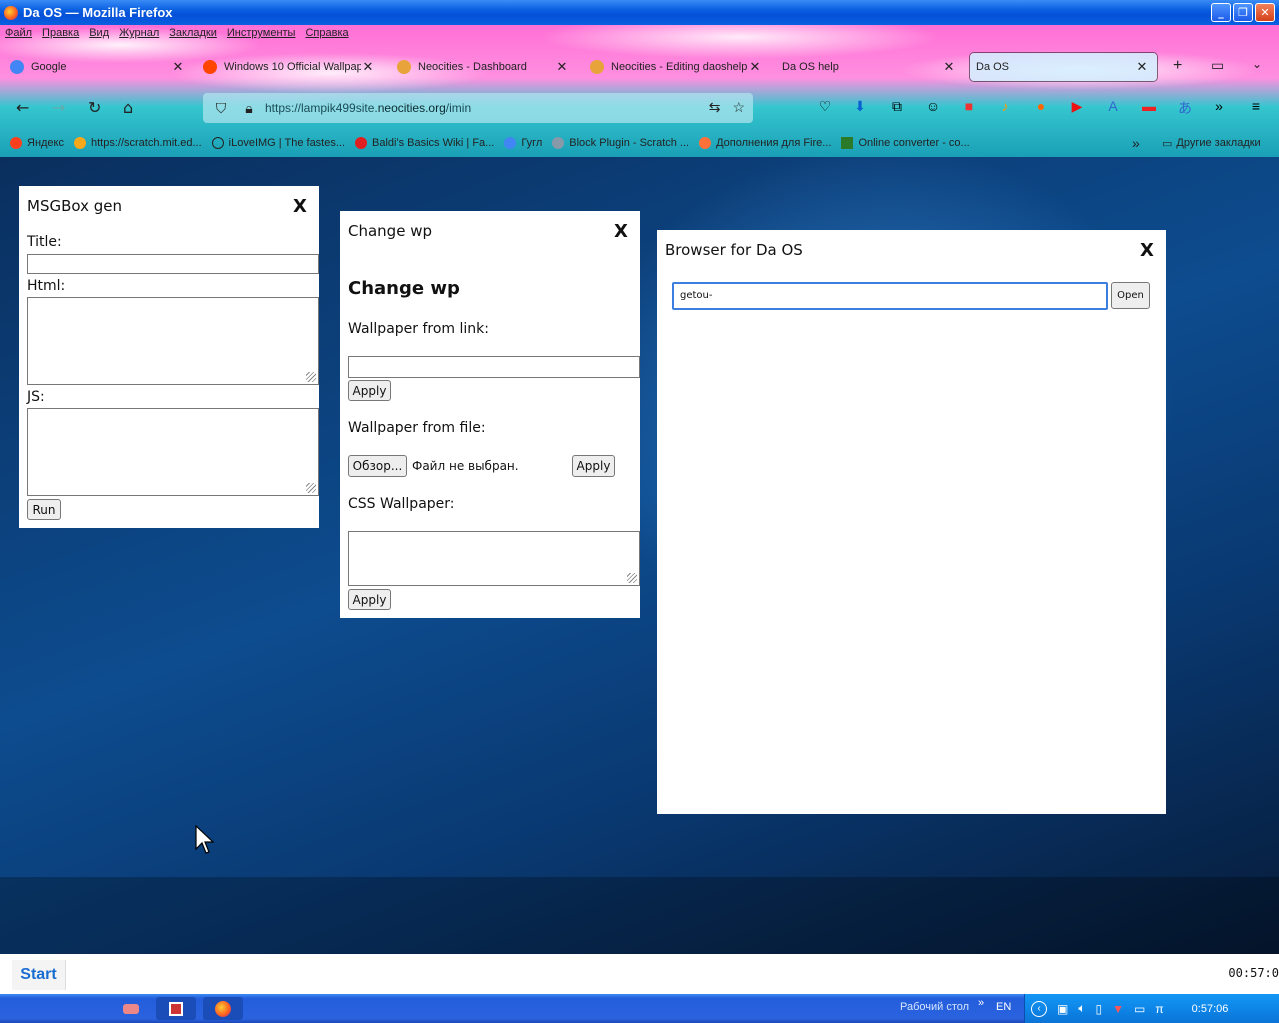 This screenshot has height=1023, width=1279. Describe the element at coordinates (1099, 1009) in the screenshot. I see `recycle-icon: ▯` at that location.